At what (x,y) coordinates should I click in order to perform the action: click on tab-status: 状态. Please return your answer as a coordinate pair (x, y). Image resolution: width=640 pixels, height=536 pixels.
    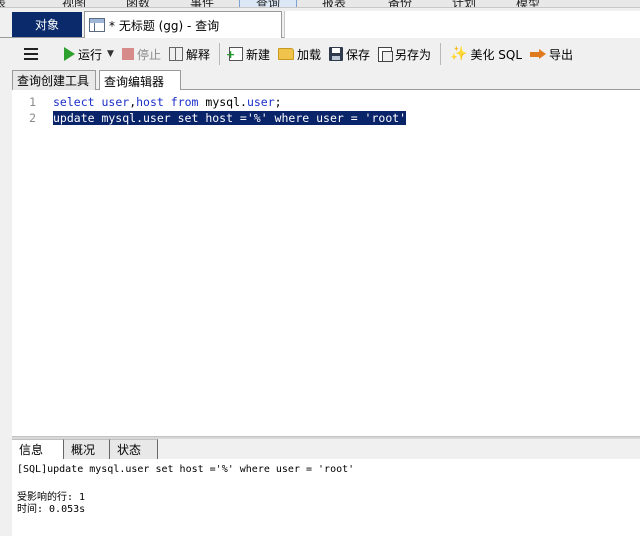
    Looking at the image, I should click on (134, 449).